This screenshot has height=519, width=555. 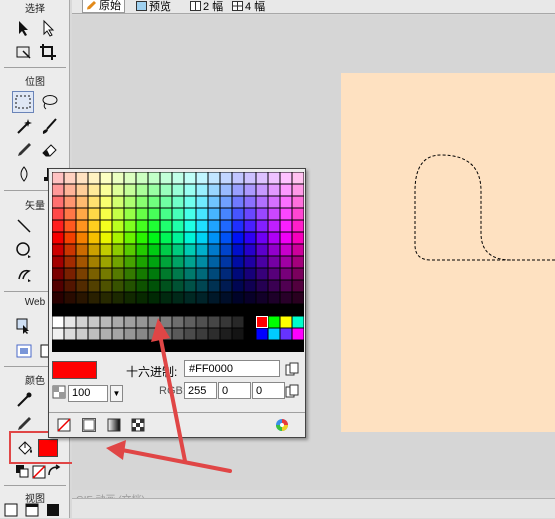 What do you see at coordinates (24, 250) in the screenshot?
I see `ellipse-tool` at bounding box center [24, 250].